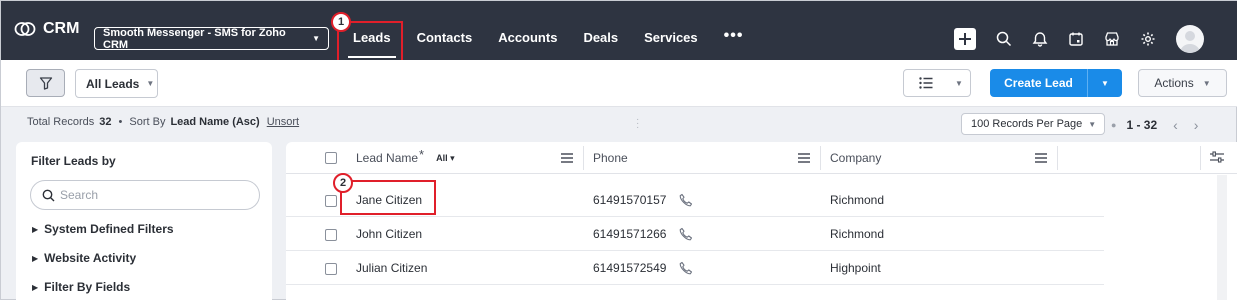 The height and width of the screenshot is (300, 1237). I want to click on filter-sidebar-title: Filter Leads by, so click(73, 161).